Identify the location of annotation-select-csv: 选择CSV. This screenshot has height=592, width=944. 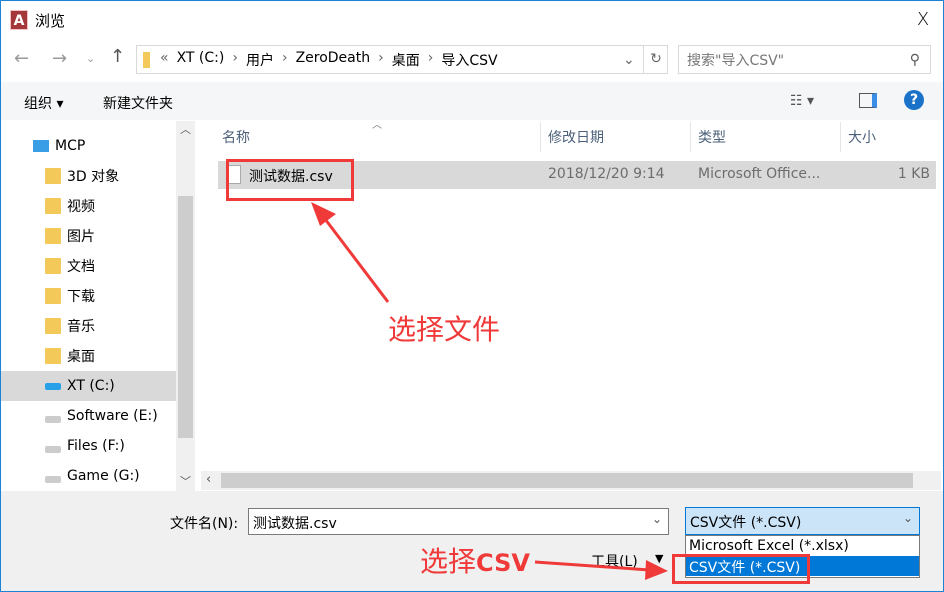
(475, 560).